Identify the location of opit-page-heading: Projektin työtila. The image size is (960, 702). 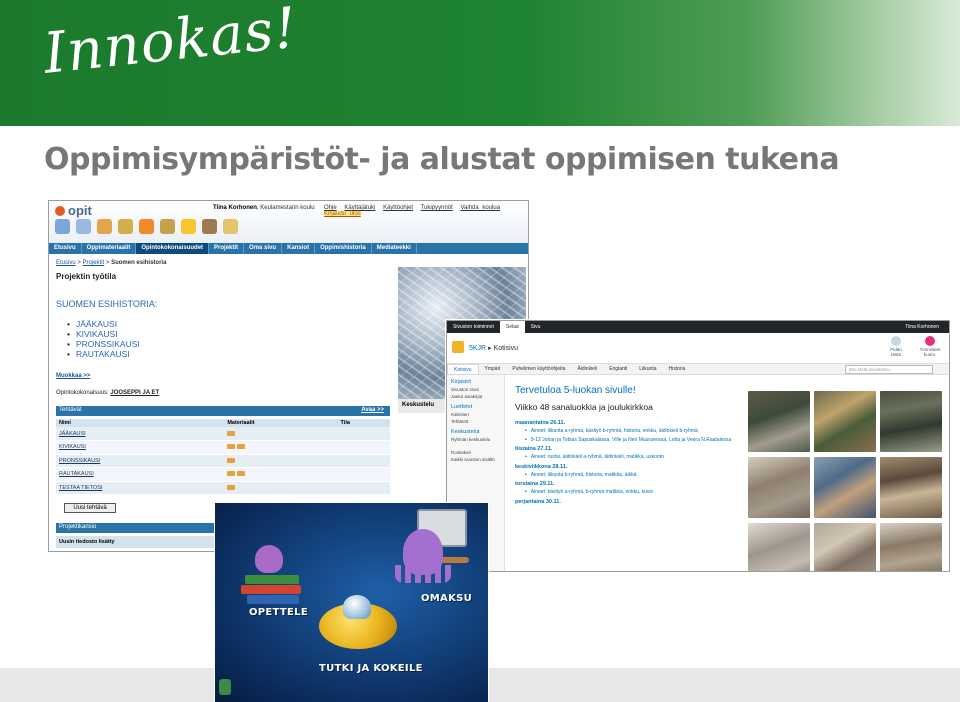
(86, 276).